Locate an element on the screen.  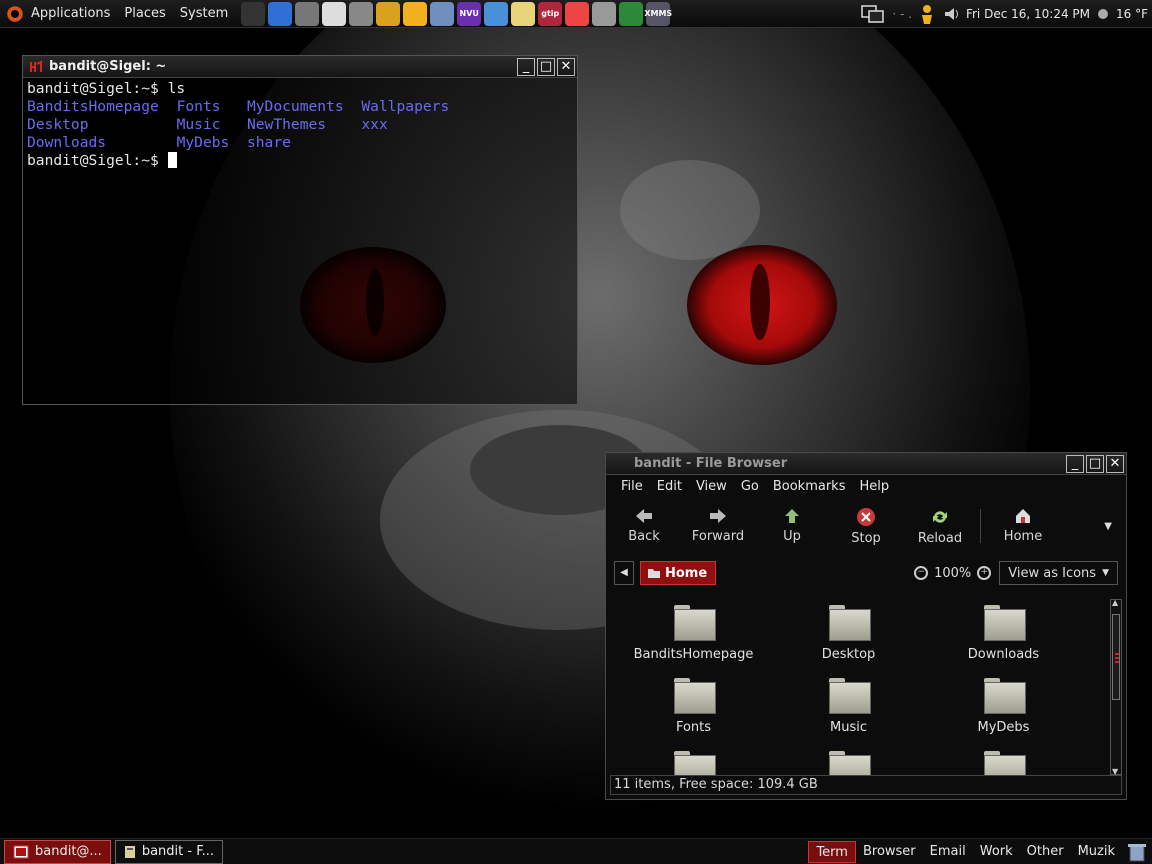
folder-item: Desktop is located at coordinates (848, 630).